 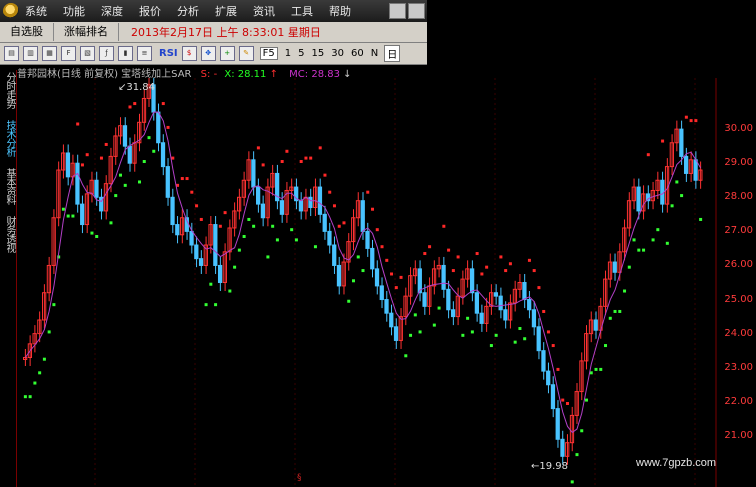 I want to click on menu-quote: 报价, so click(x=150, y=11).